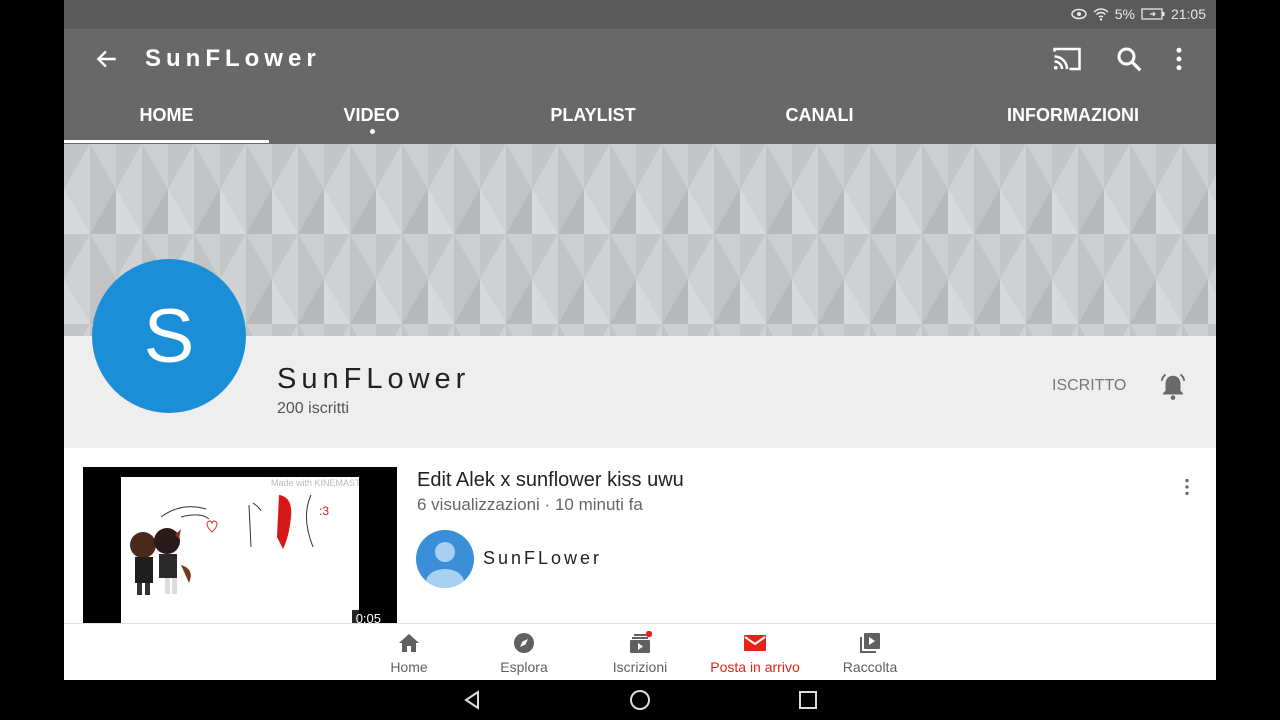 This screenshot has width=1280, height=720. I want to click on home-icon, so click(409, 643).